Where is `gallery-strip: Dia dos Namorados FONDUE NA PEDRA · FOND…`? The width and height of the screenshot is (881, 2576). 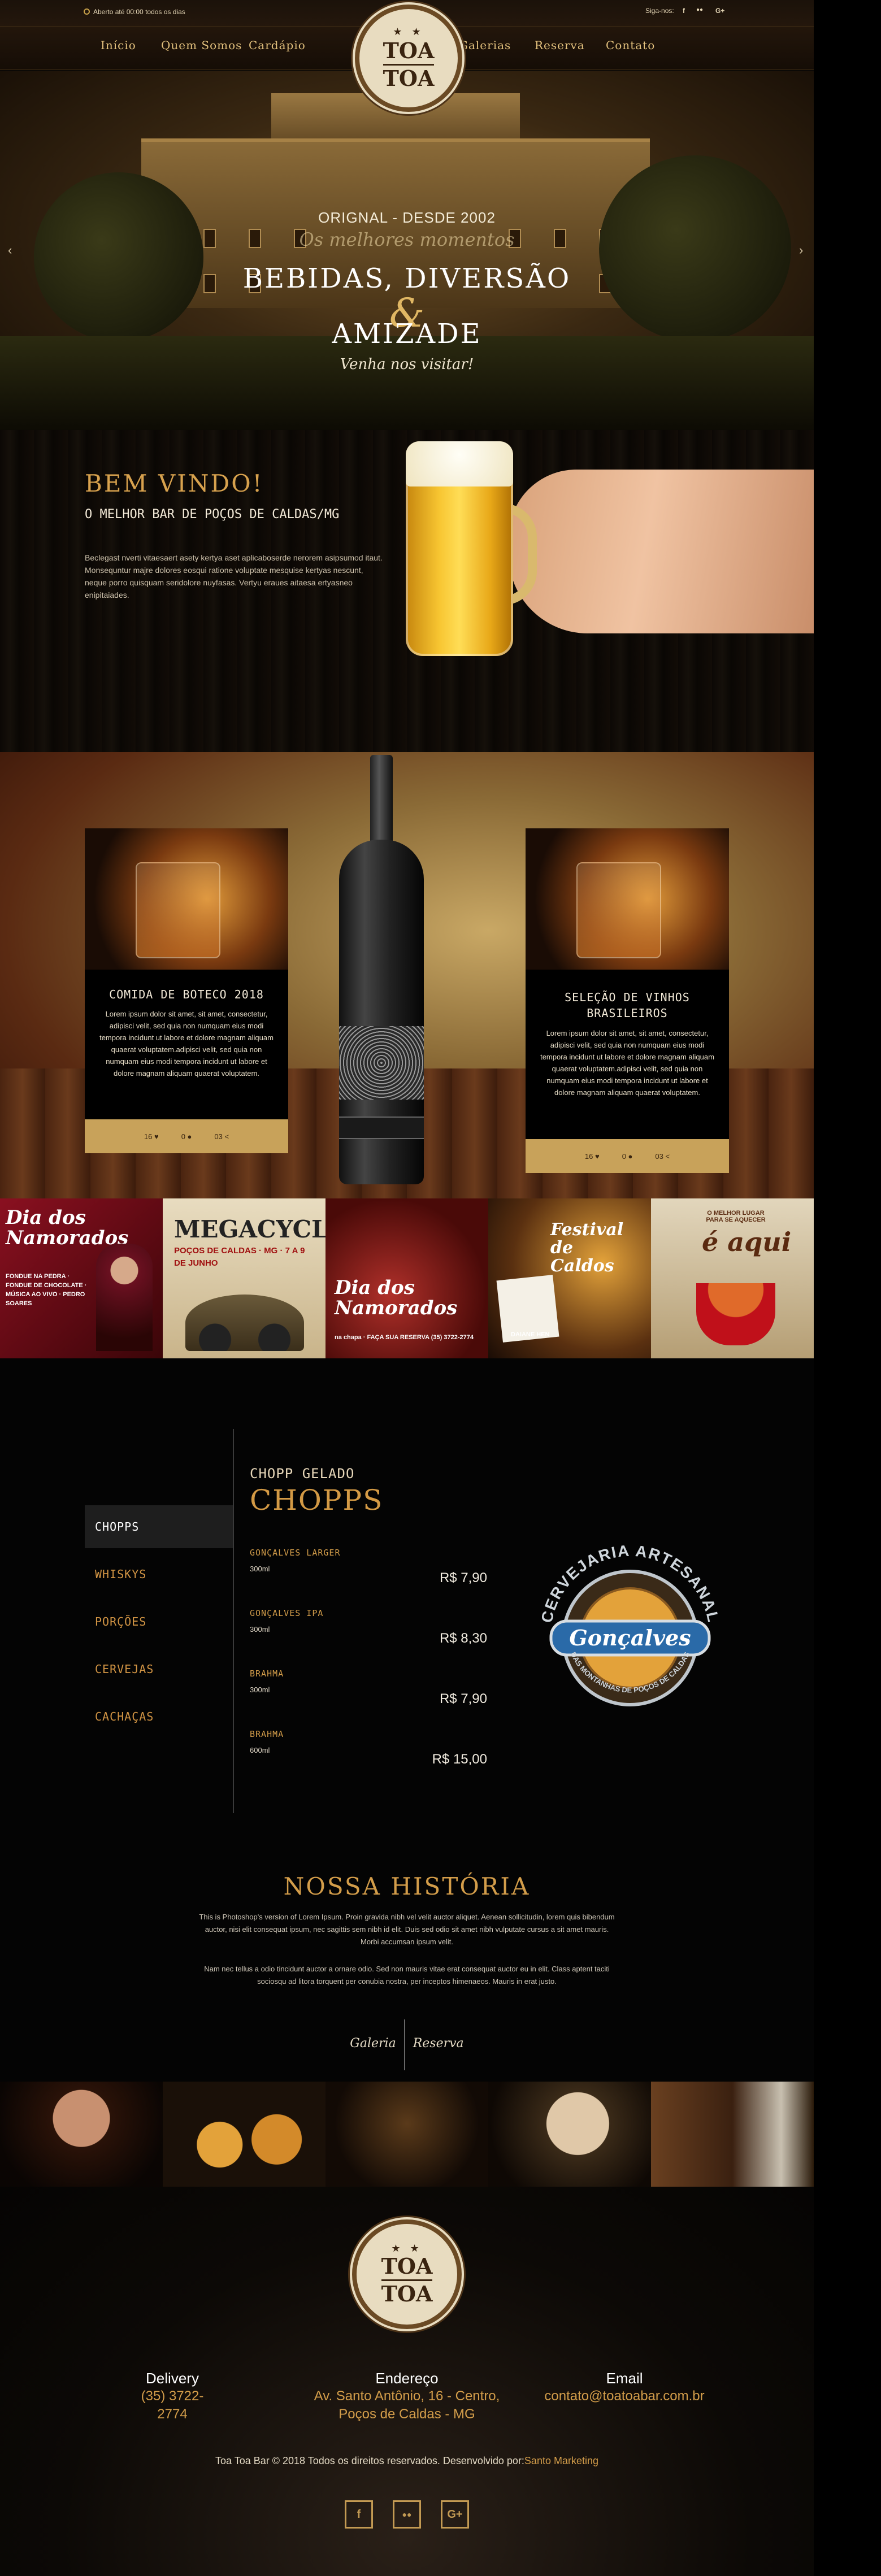
gallery-strip: Dia dos Namorados FONDUE NA PEDRA · FOND… is located at coordinates (407, 1278).